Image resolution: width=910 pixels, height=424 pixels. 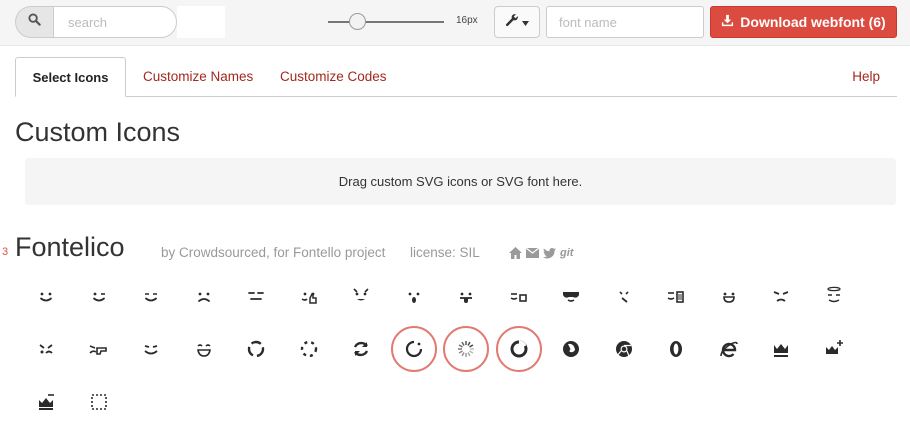 What do you see at coordinates (46, 401) in the screenshot?
I see `crown-minus-icon` at bounding box center [46, 401].